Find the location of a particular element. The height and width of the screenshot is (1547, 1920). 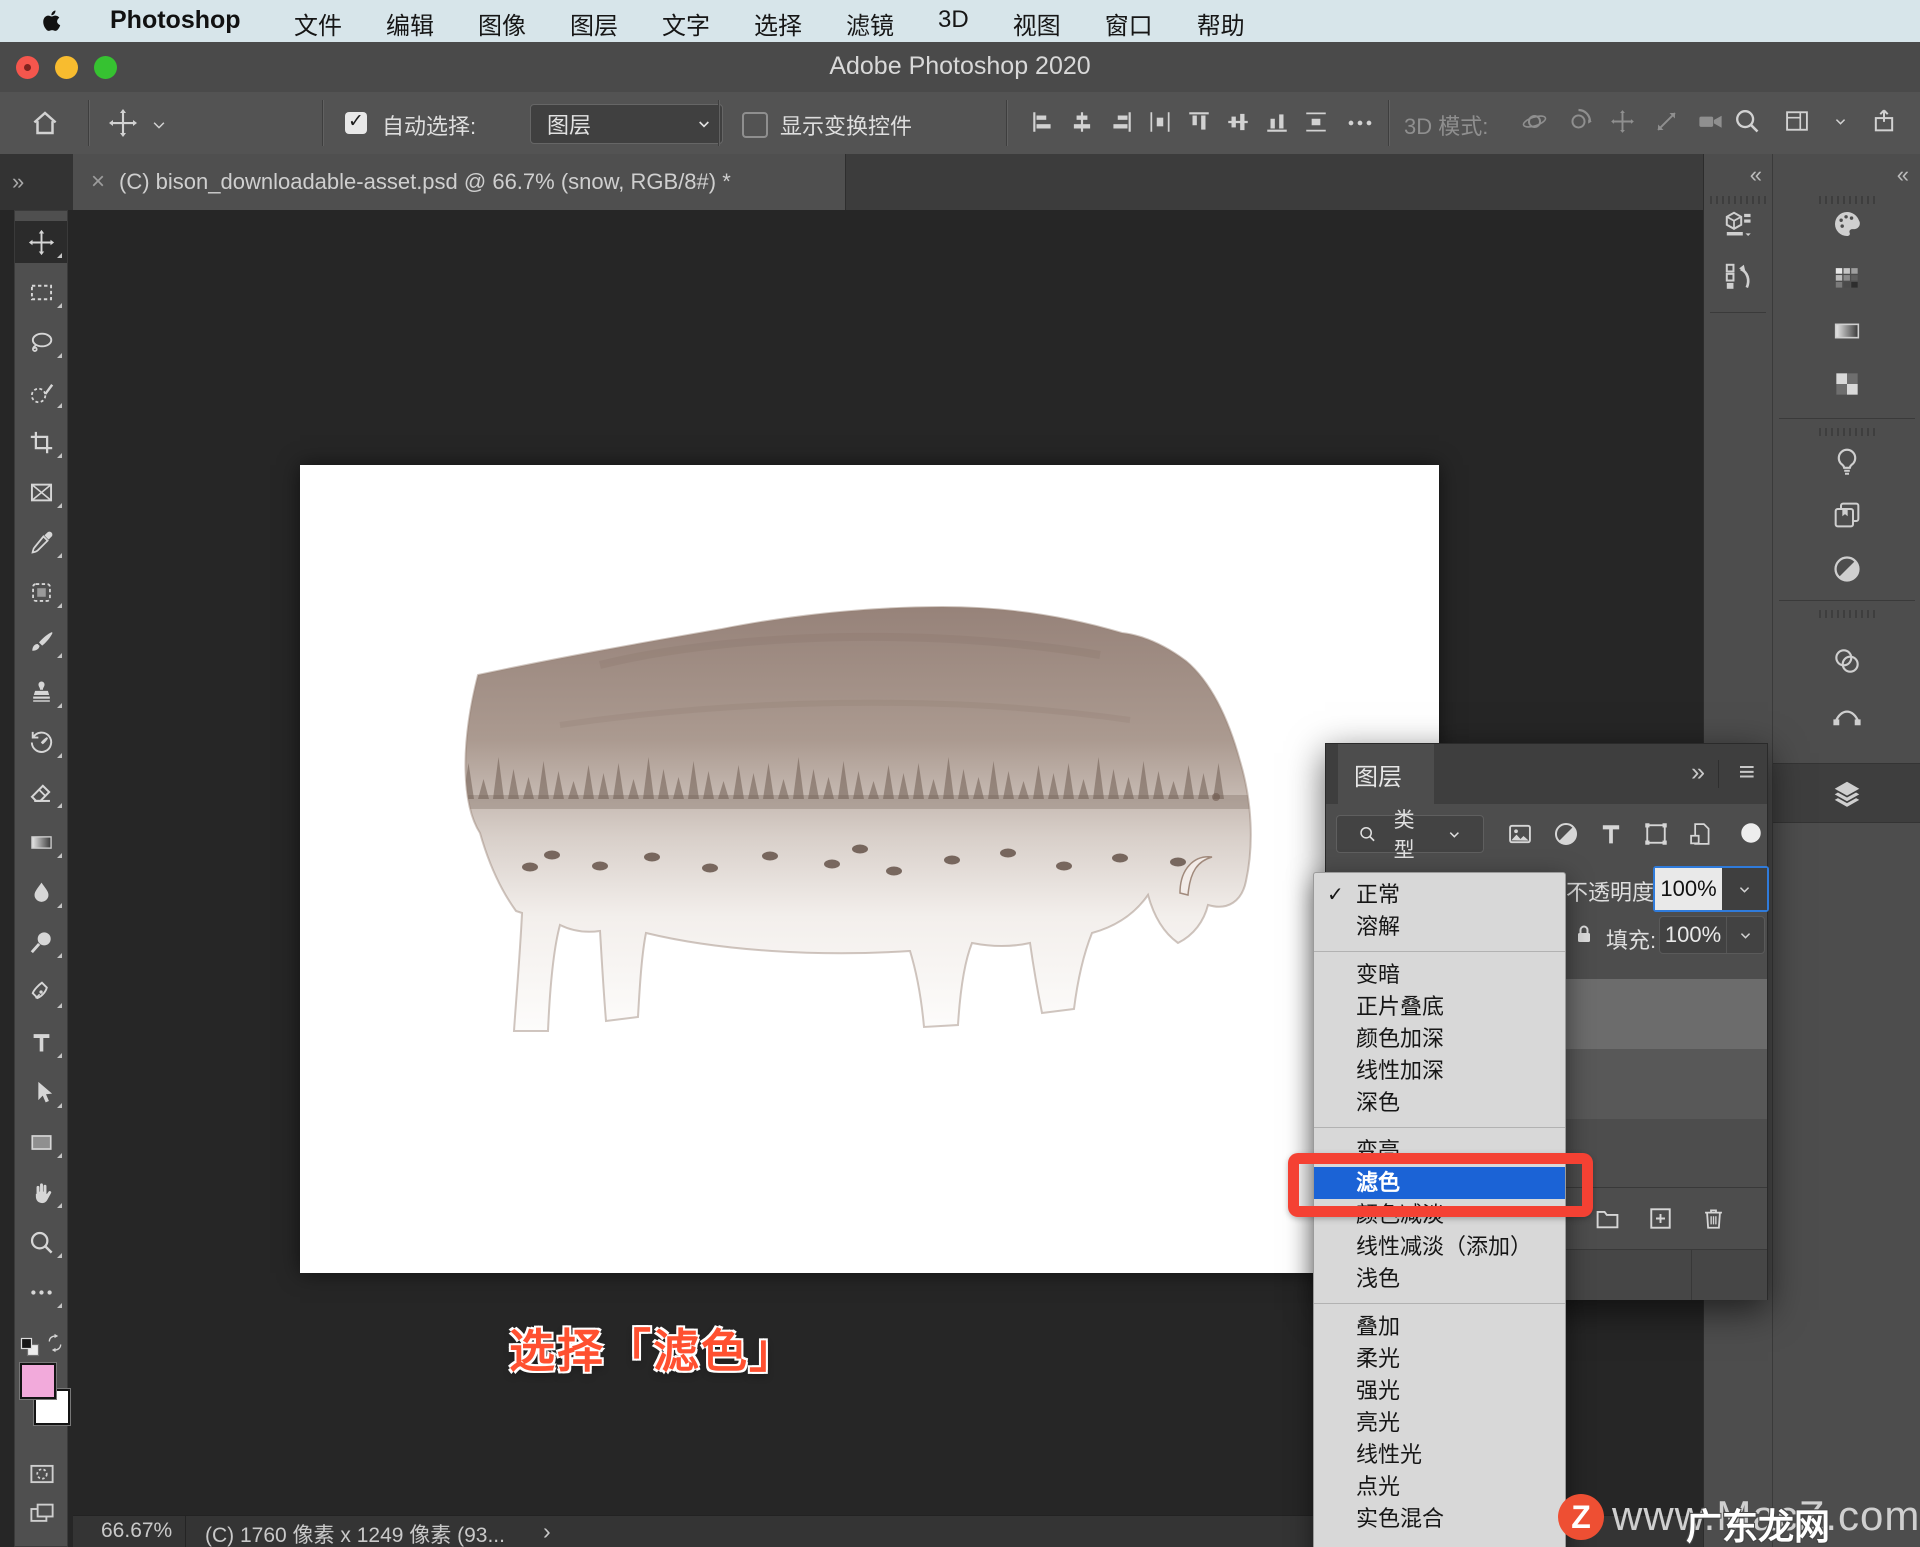

menu-item-1: 文件 is located at coordinates (318, 23).